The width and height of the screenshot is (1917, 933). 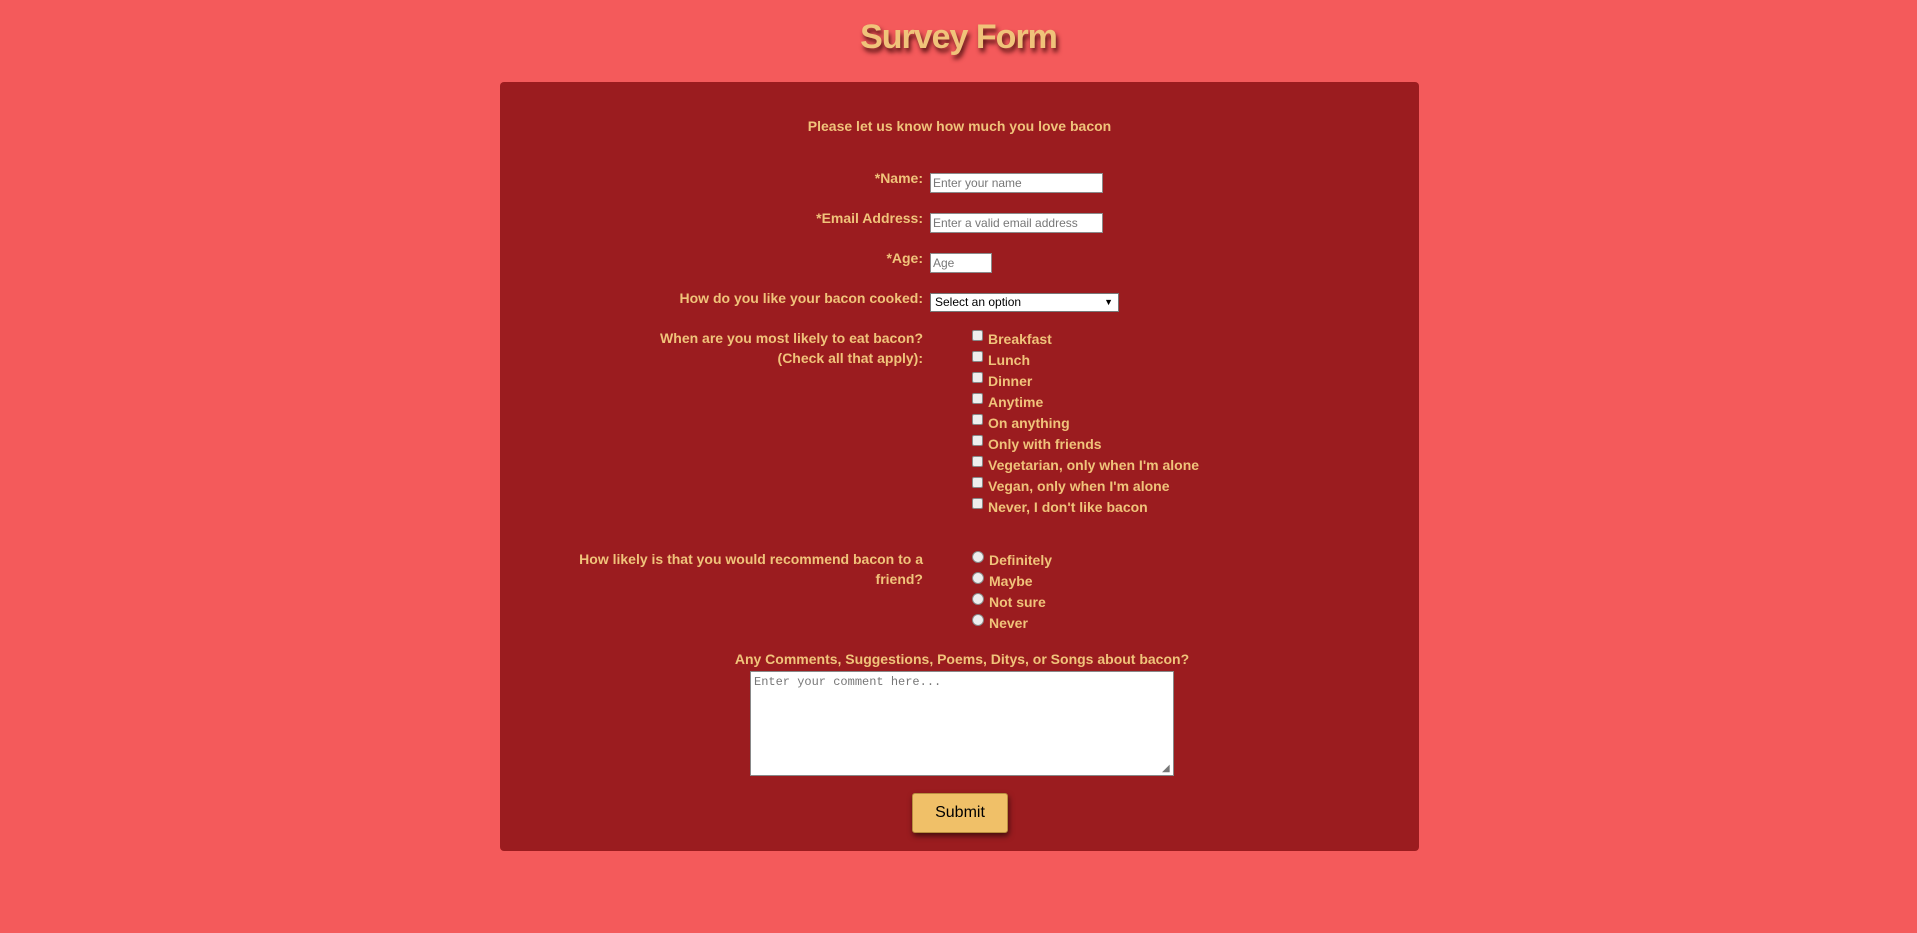 I want to click on when-option: Never, I don't like bacon, so click(x=1060, y=507).